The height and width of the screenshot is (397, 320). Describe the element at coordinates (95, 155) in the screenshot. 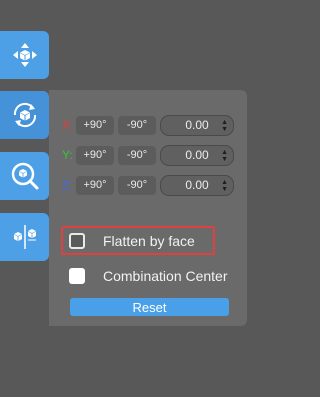

I see `rotate-y-plus90-button: +90°` at that location.